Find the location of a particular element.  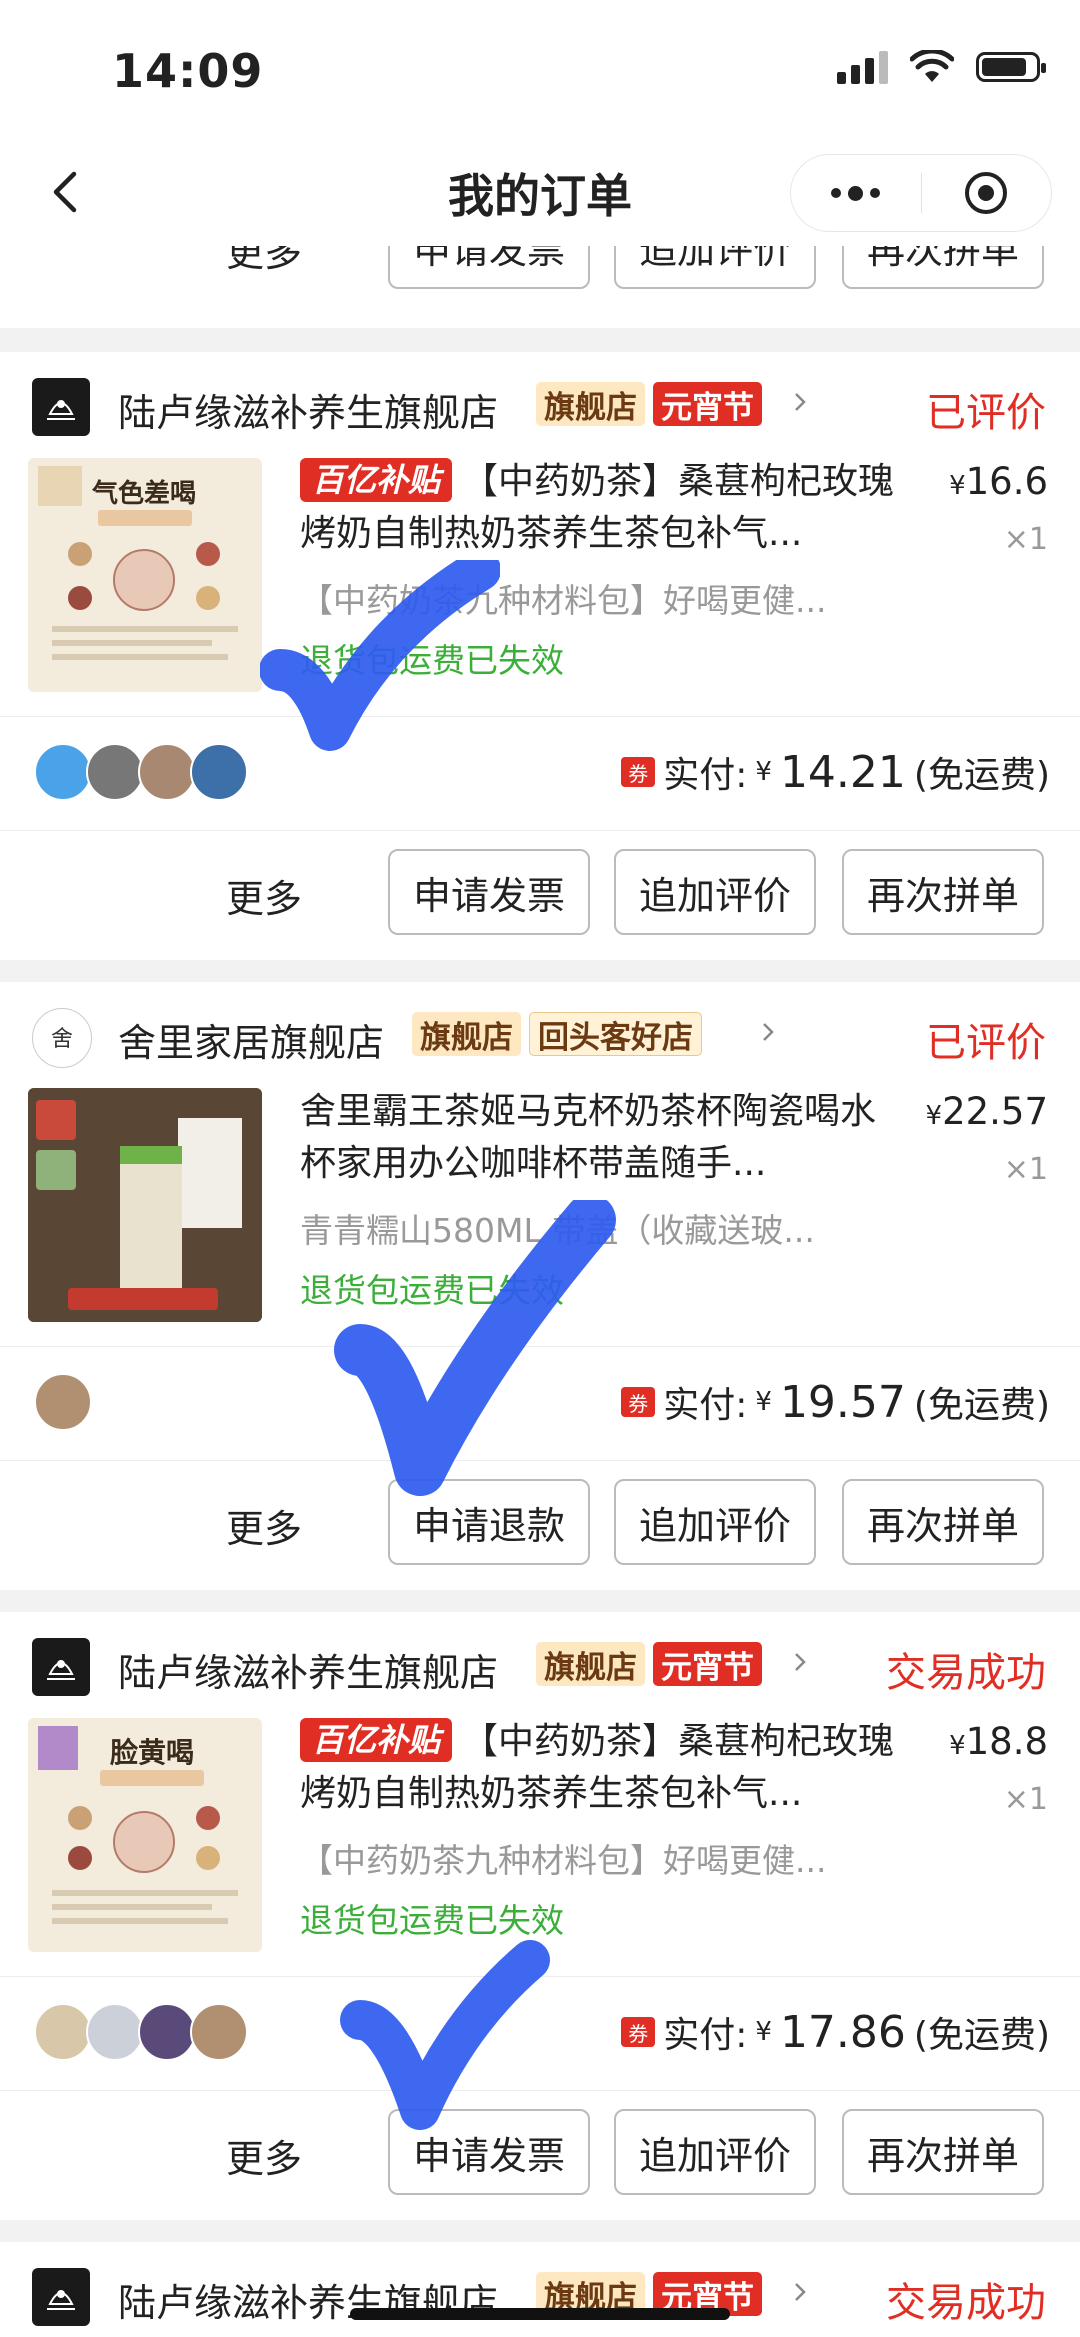

product-thumbnail is located at coordinates (145, 1205).